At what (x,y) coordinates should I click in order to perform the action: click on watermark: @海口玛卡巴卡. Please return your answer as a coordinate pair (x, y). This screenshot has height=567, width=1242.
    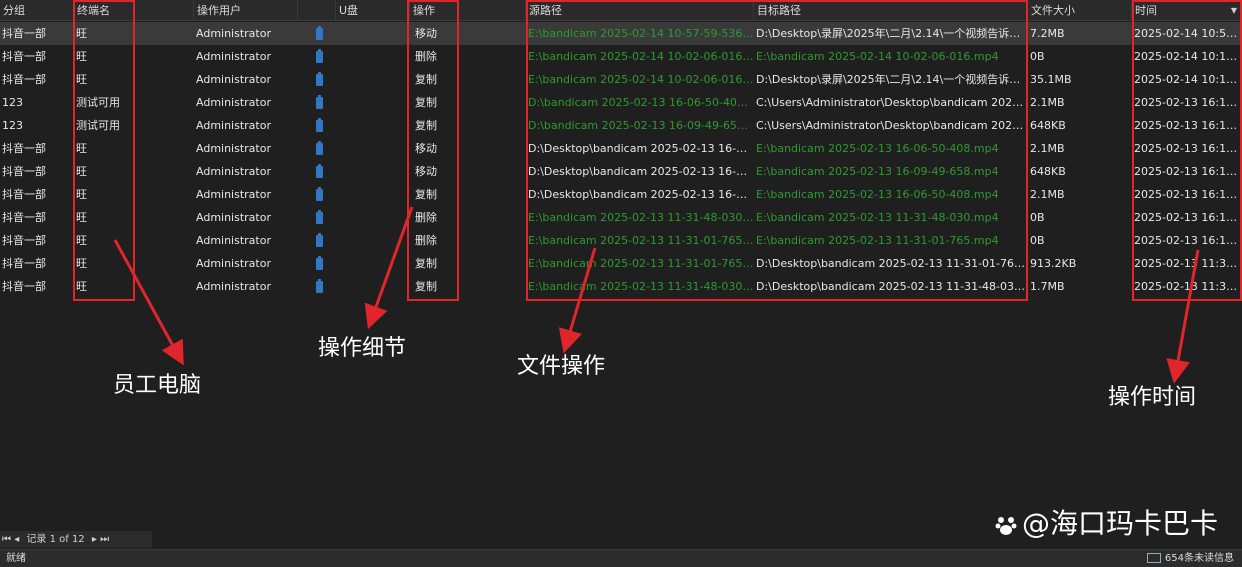
    Looking at the image, I should click on (1106, 522).